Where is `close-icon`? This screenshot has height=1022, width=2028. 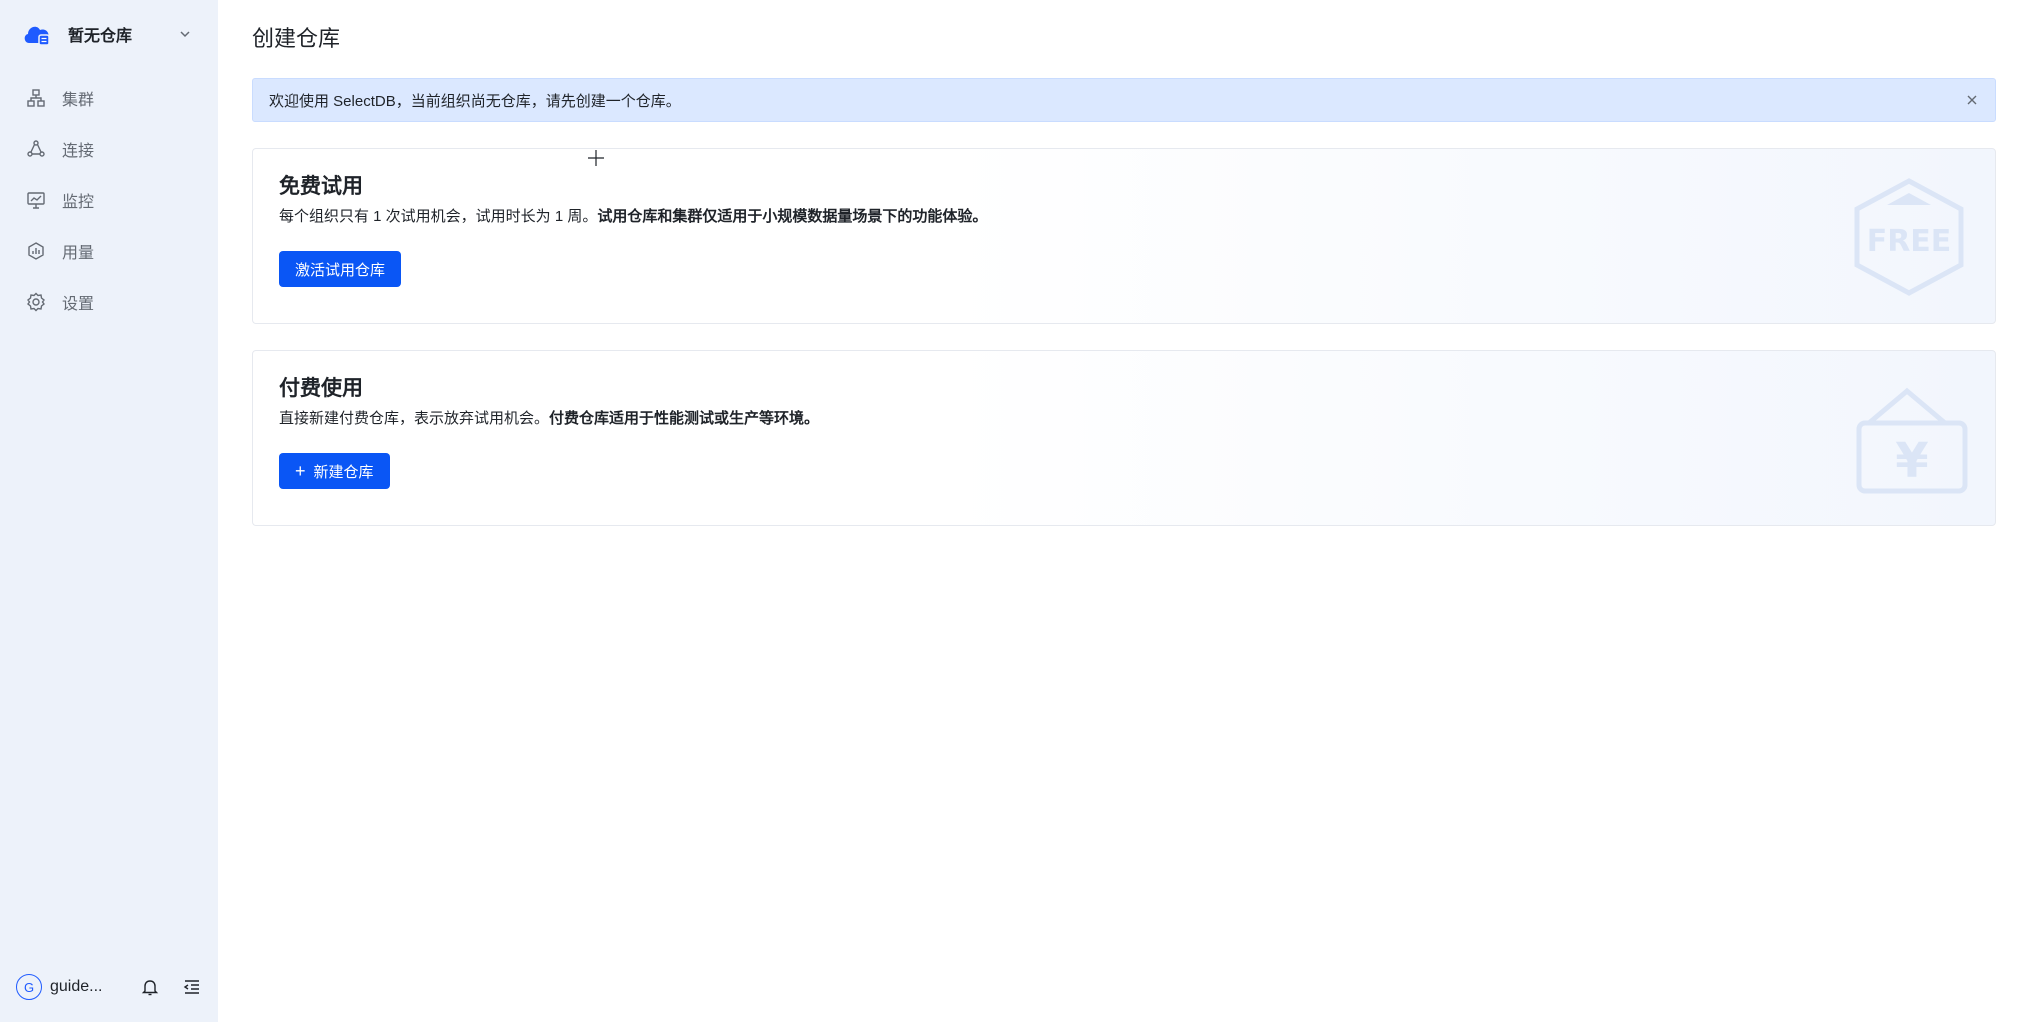
close-icon is located at coordinates (1972, 100).